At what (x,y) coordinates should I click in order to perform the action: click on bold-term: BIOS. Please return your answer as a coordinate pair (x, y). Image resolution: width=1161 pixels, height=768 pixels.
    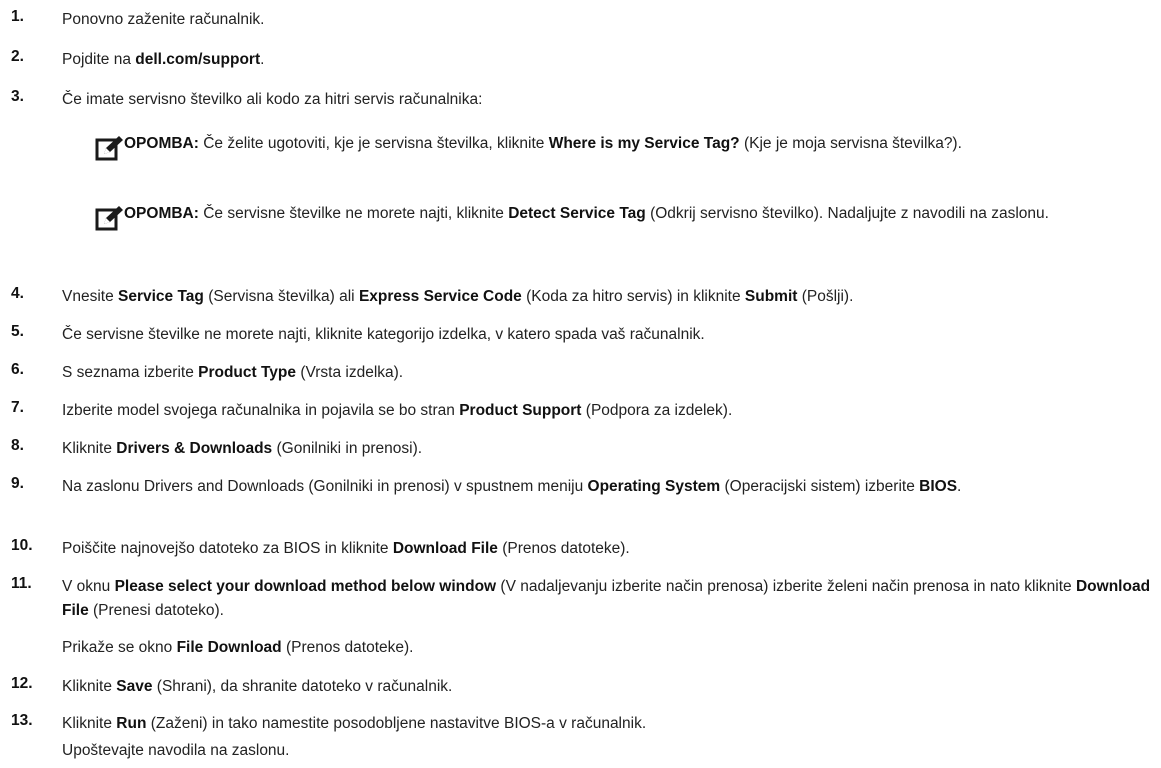
    Looking at the image, I should click on (938, 486).